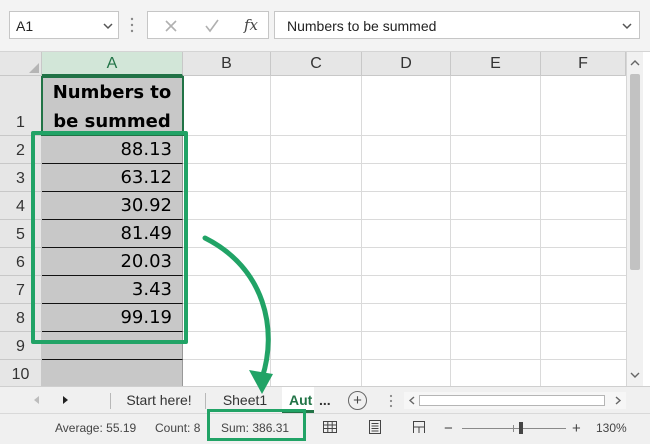 The width and height of the screenshot is (650, 444). I want to click on annotation-arrow, so click(237, 314).